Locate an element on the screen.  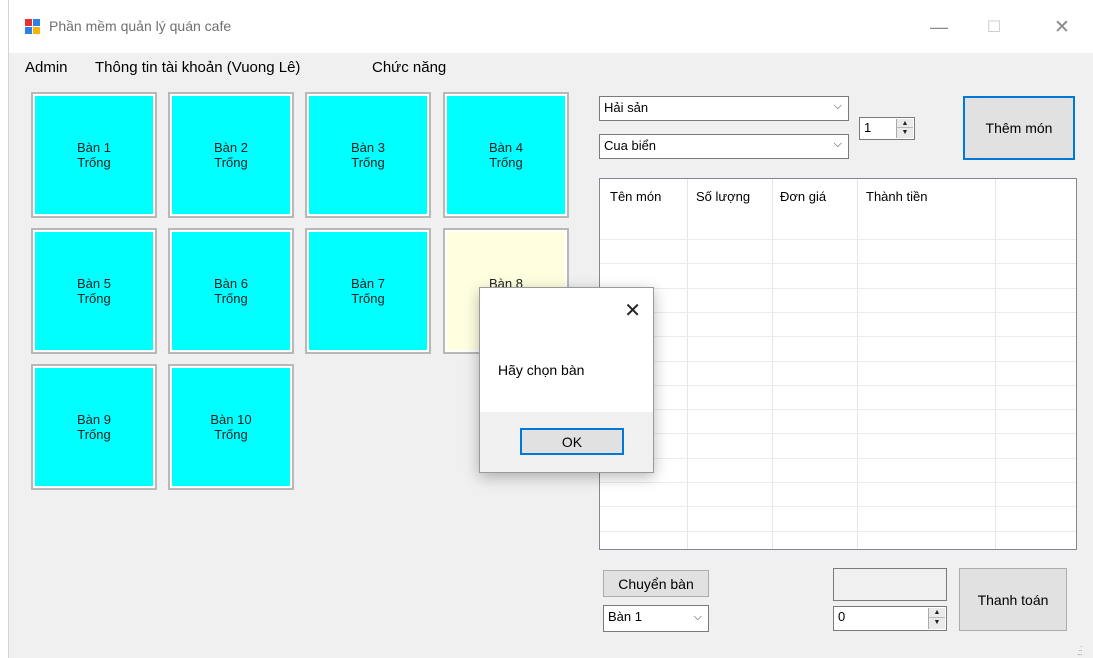
table-button-face: Bàn 10 Trống is located at coordinates (231, 427).